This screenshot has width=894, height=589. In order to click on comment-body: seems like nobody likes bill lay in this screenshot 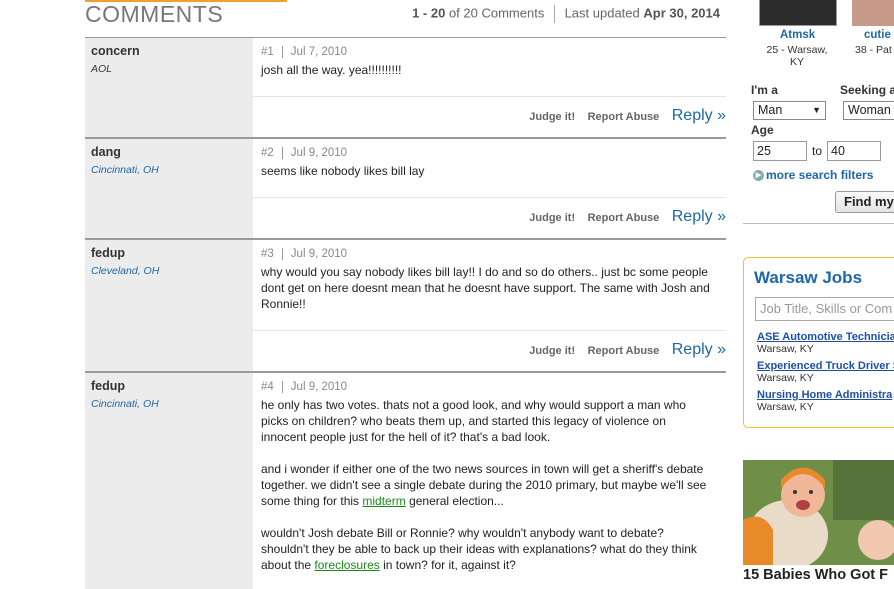, I will do `click(493, 180)`.